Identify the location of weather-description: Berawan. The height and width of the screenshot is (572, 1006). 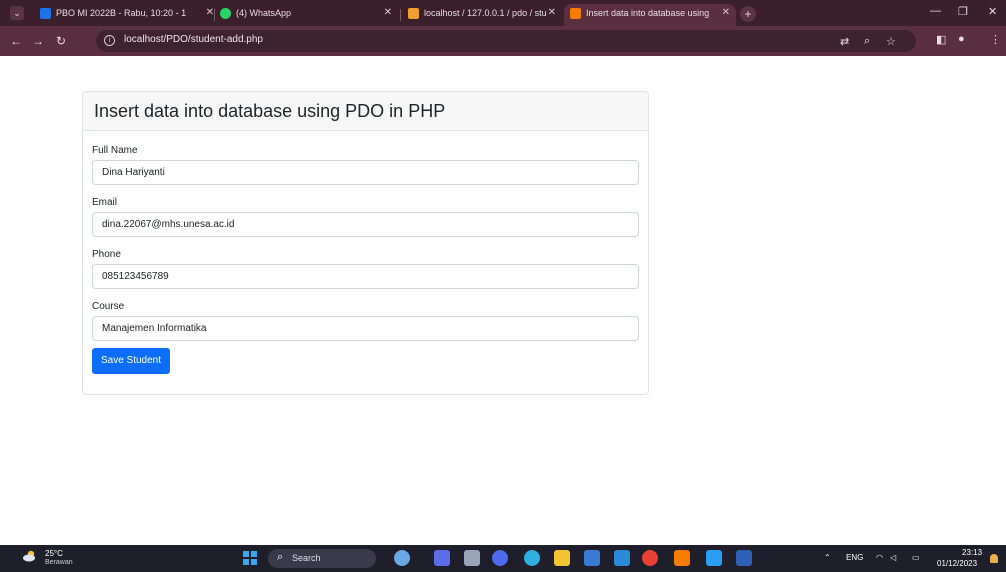
(59, 562).